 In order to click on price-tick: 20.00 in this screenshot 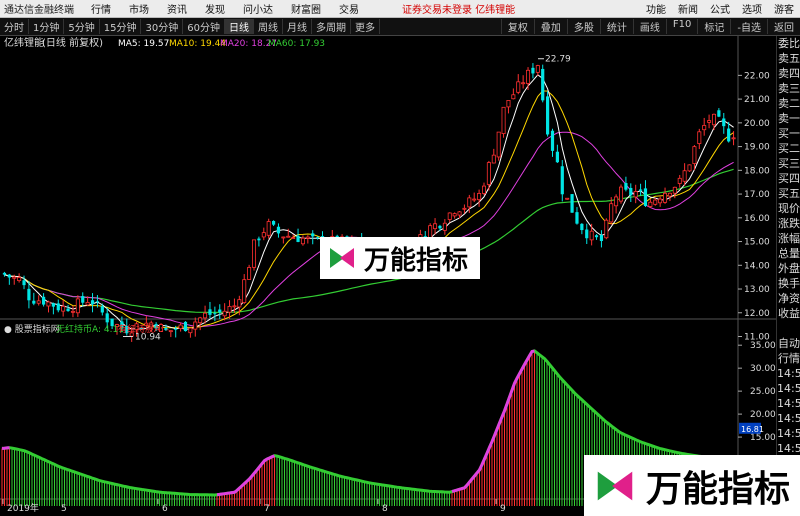, I will do `click(757, 124)`.